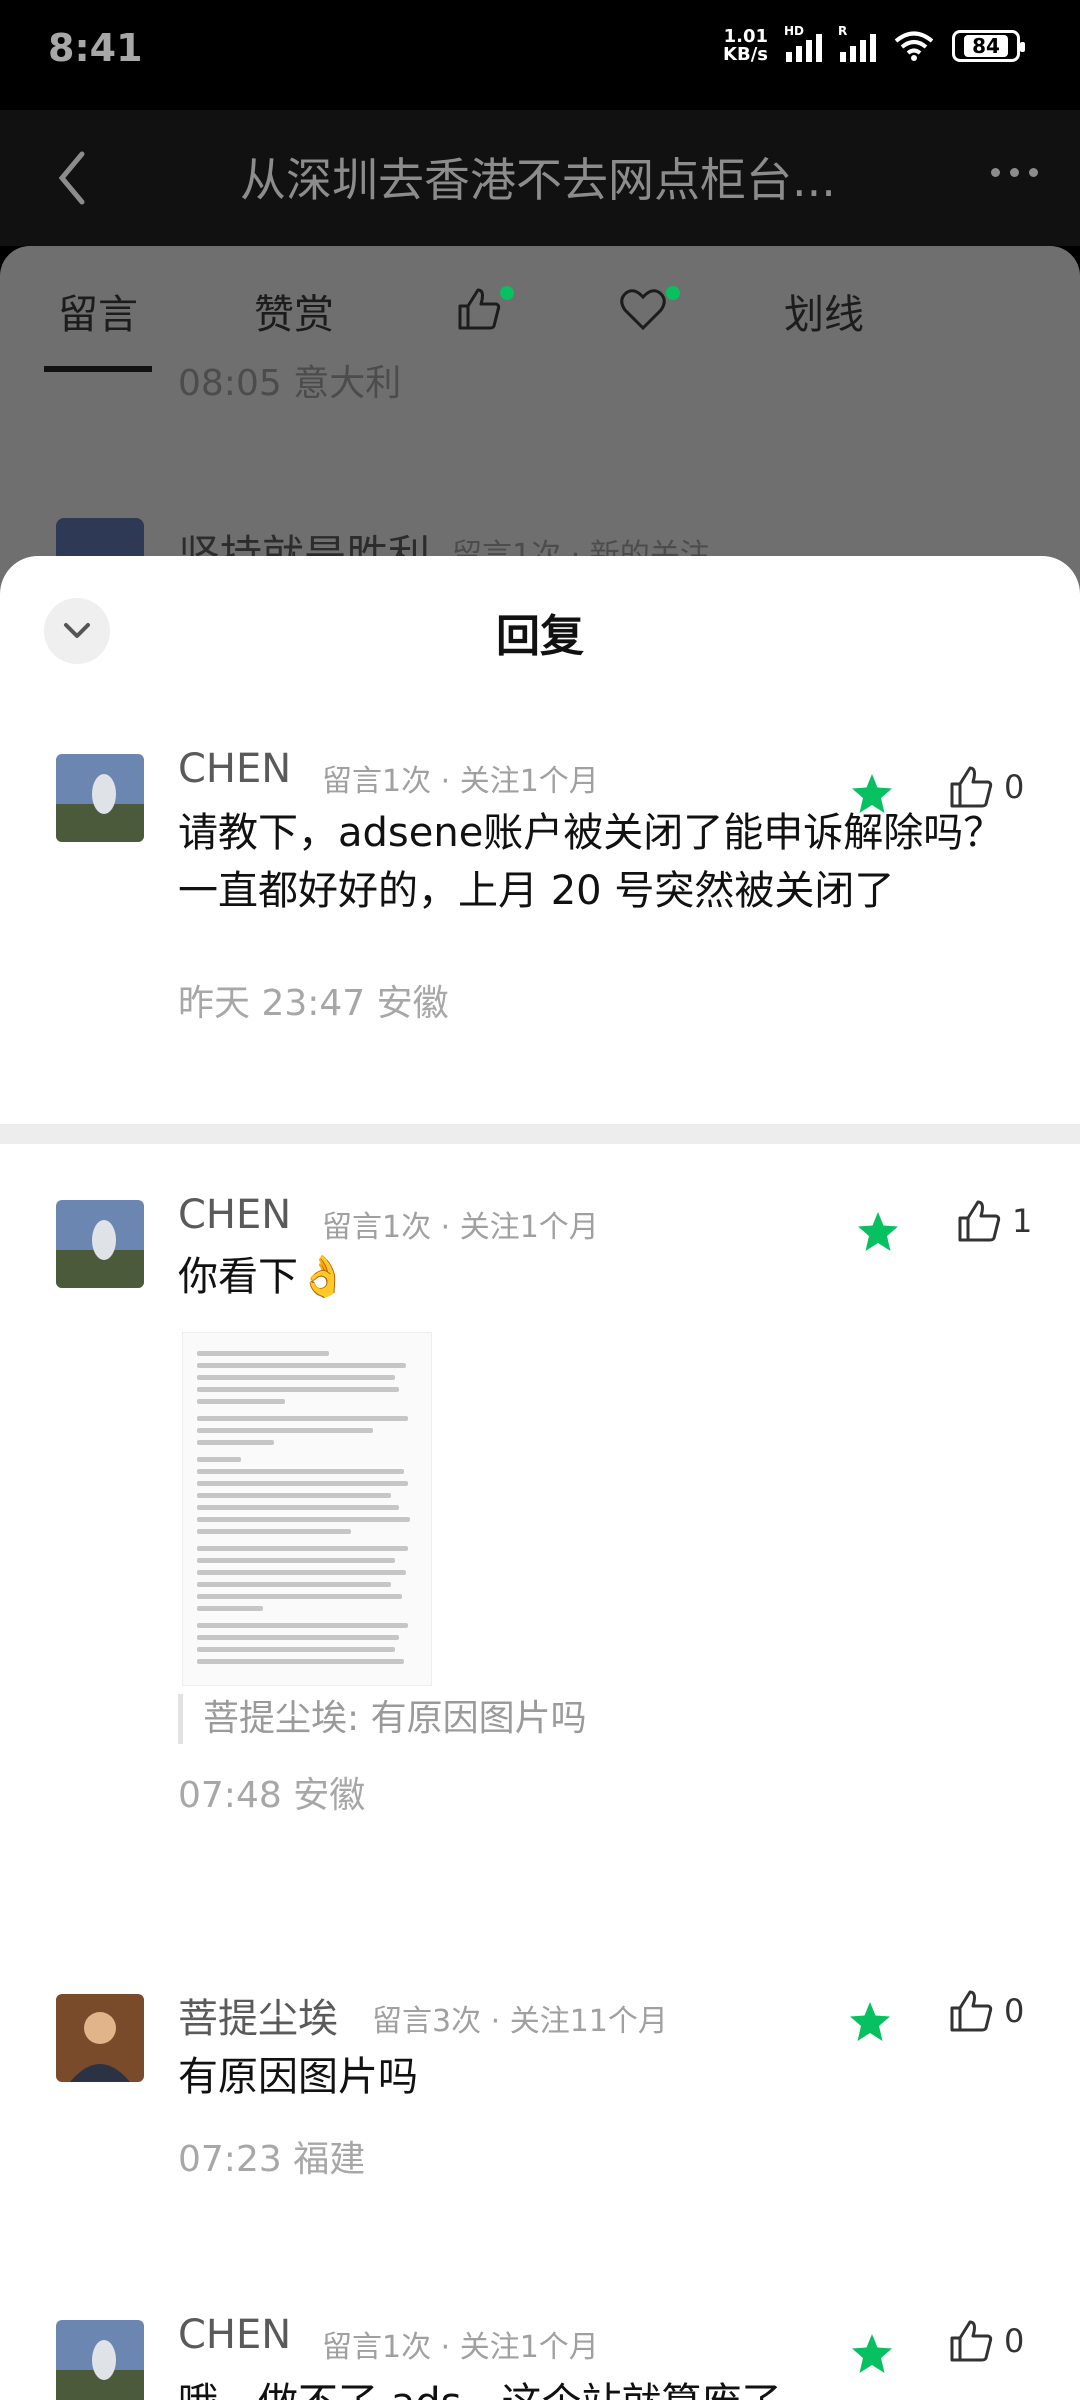  What do you see at coordinates (298, 2077) in the screenshot?
I see `comment-text: 有原因图片吗` at bounding box center [298, 2077].